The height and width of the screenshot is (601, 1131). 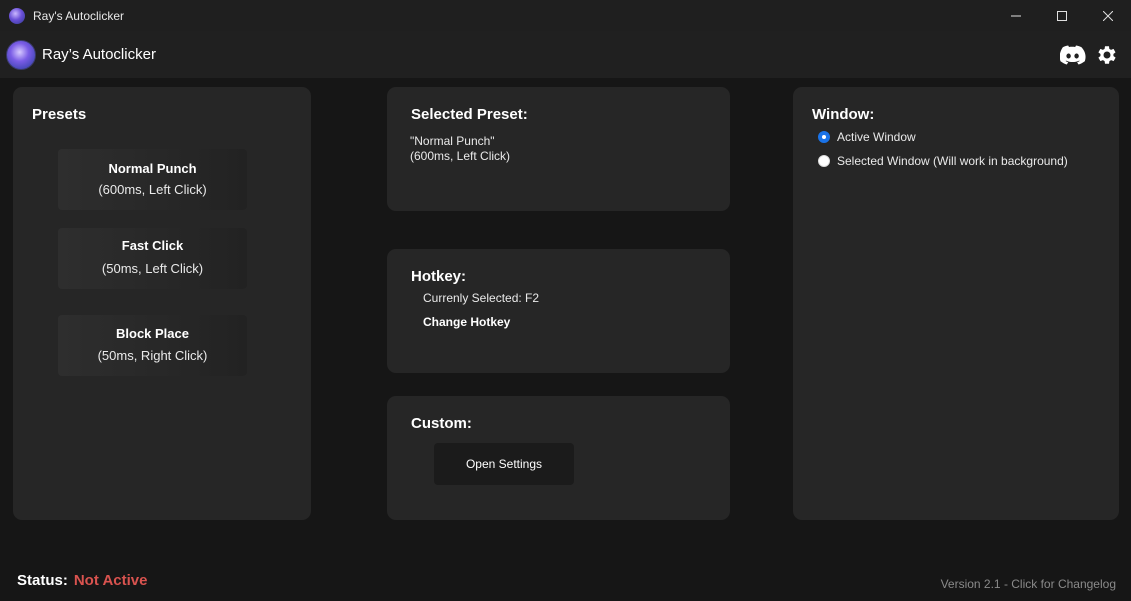 I want to click on presets-title: Presets, so click(x=59, y=114).